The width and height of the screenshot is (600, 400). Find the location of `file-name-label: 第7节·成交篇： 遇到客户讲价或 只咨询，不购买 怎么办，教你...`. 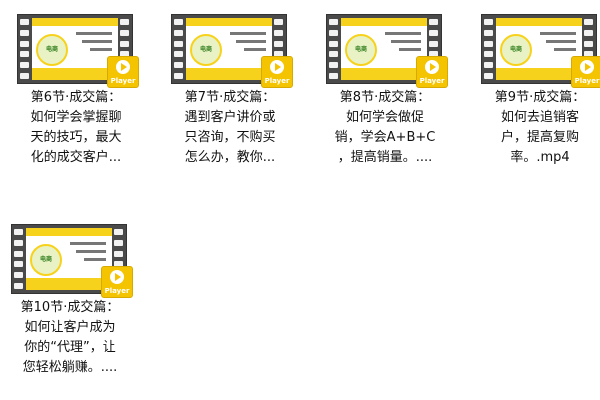

file-name-label: 第7节·成交篇： 遇到客户讲价或 只咨询，不购买 怎么办，教你... is located at coordinates (230, 128).